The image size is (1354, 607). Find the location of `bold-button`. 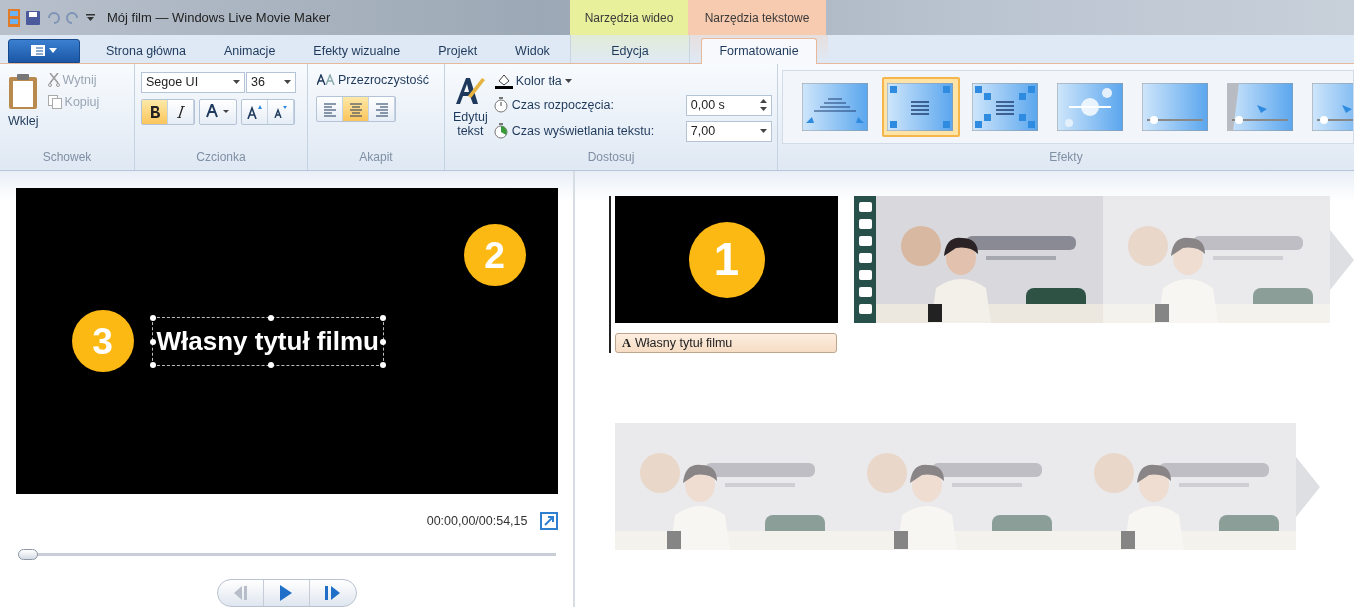

bold-button is located at coordinates (155, 111).